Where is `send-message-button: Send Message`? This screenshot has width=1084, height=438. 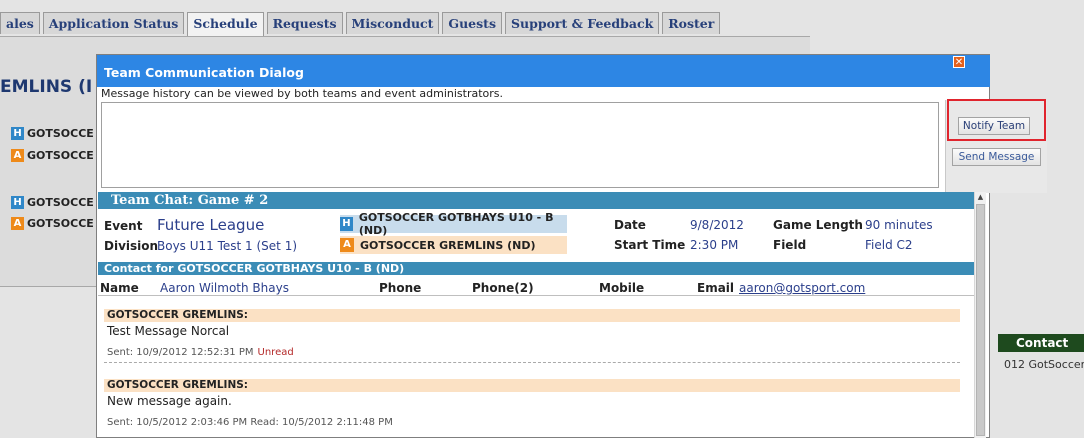
send-message-button: Send Message is located at coordinates (996, 157).